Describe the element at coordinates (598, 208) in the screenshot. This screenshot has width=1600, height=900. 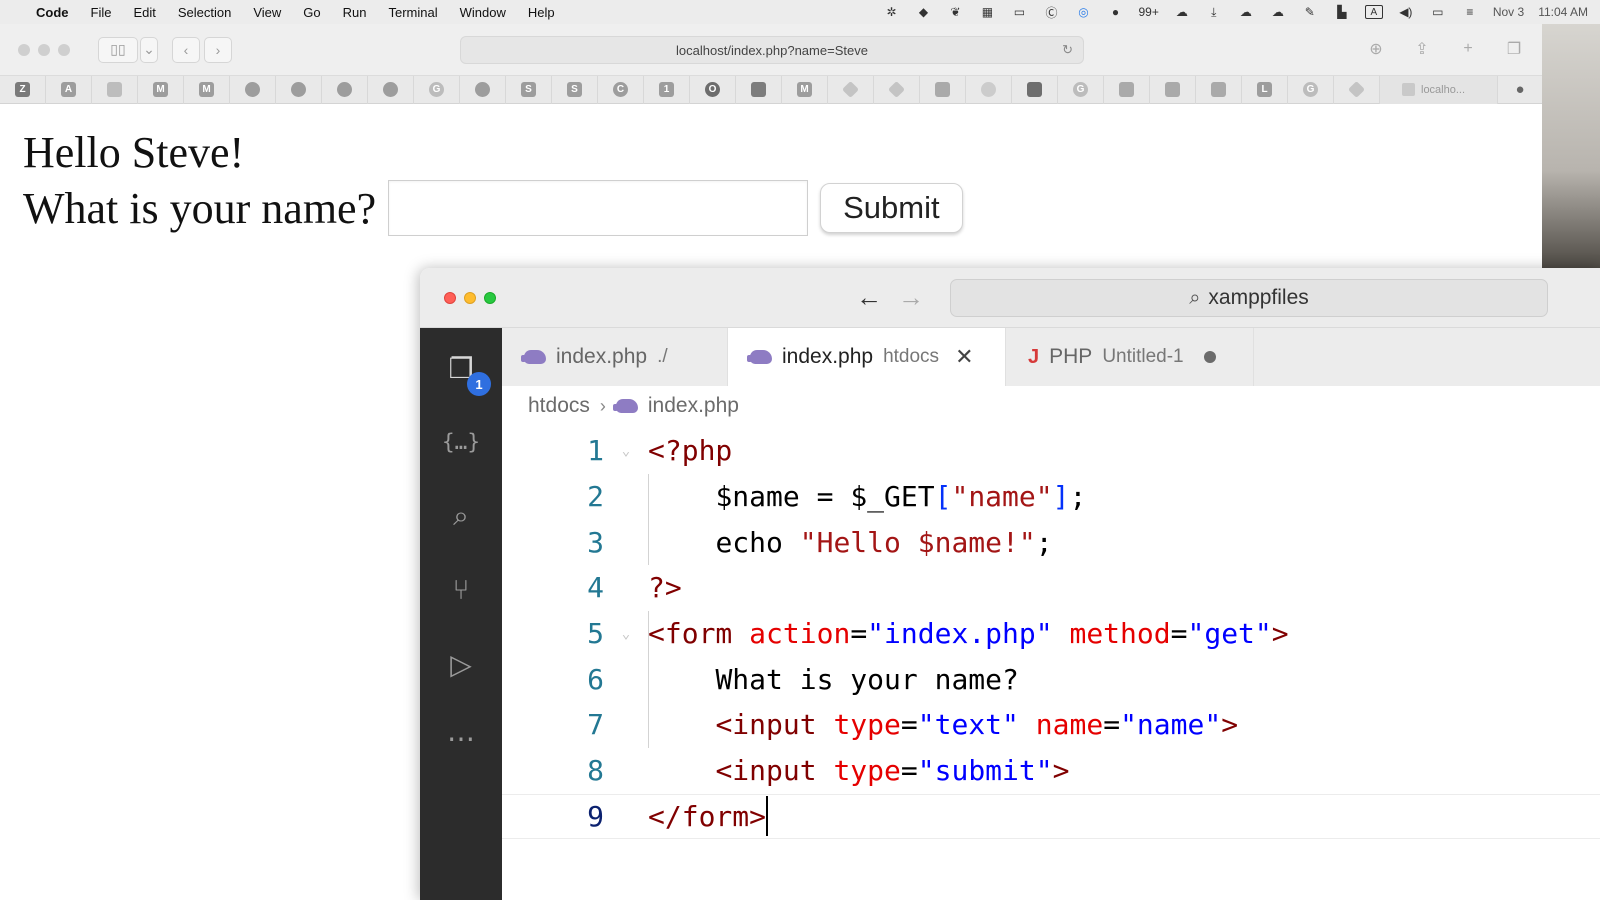
I see `name-input` at that location.